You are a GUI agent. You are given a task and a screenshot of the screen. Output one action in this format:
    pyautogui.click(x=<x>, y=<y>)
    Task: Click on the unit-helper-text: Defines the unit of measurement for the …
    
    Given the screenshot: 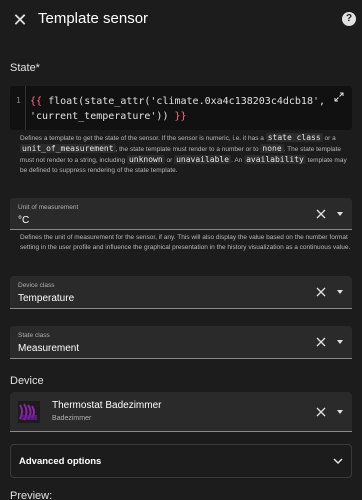 What is the action you would take?
    pyautogui.click(x=185, y=242)
    